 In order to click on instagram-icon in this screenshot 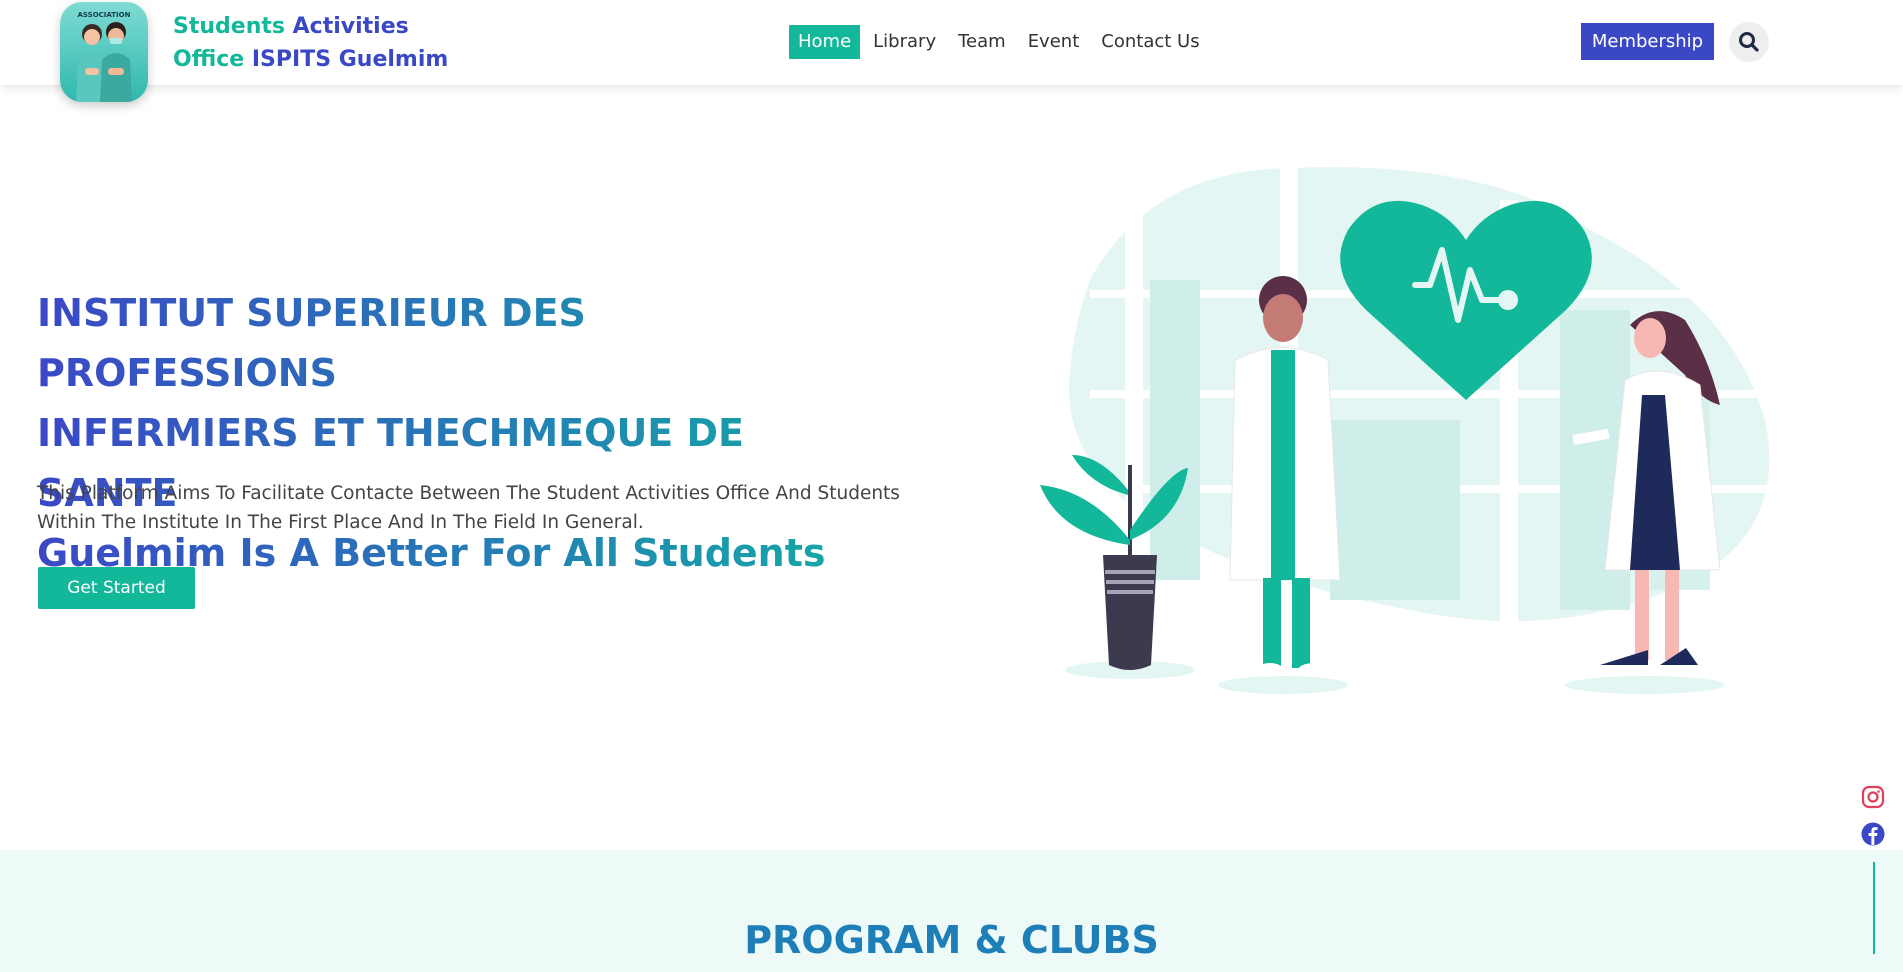, I will do `click(1873, 797)`.